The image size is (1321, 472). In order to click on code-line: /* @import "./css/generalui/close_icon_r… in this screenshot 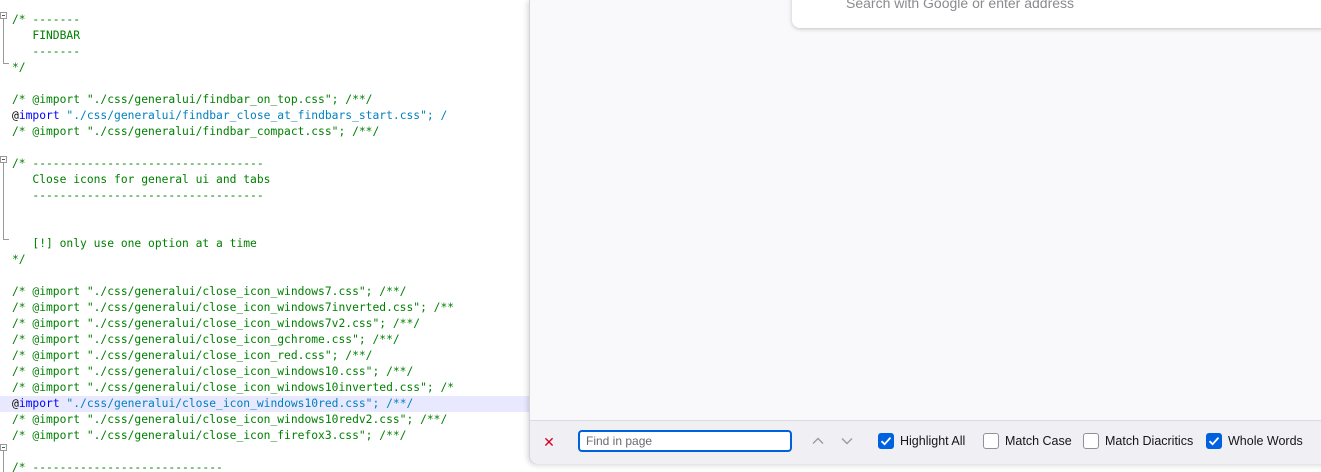, I will do `click(270, 356)`.